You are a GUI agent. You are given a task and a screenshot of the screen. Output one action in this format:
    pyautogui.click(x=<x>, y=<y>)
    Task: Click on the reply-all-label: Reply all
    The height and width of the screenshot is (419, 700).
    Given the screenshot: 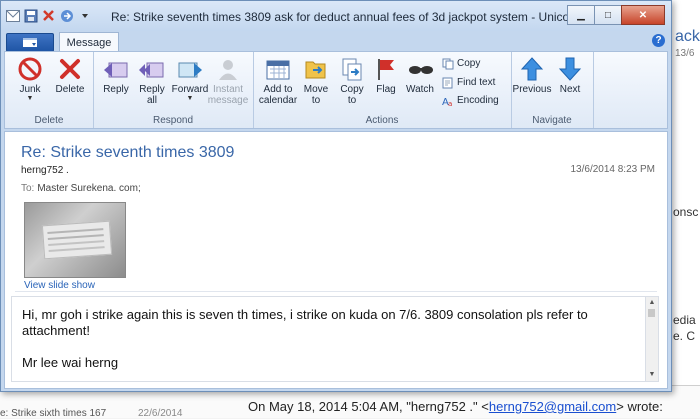 What is the action you would take?
    pyautogui.click(x=152, y=95)
    